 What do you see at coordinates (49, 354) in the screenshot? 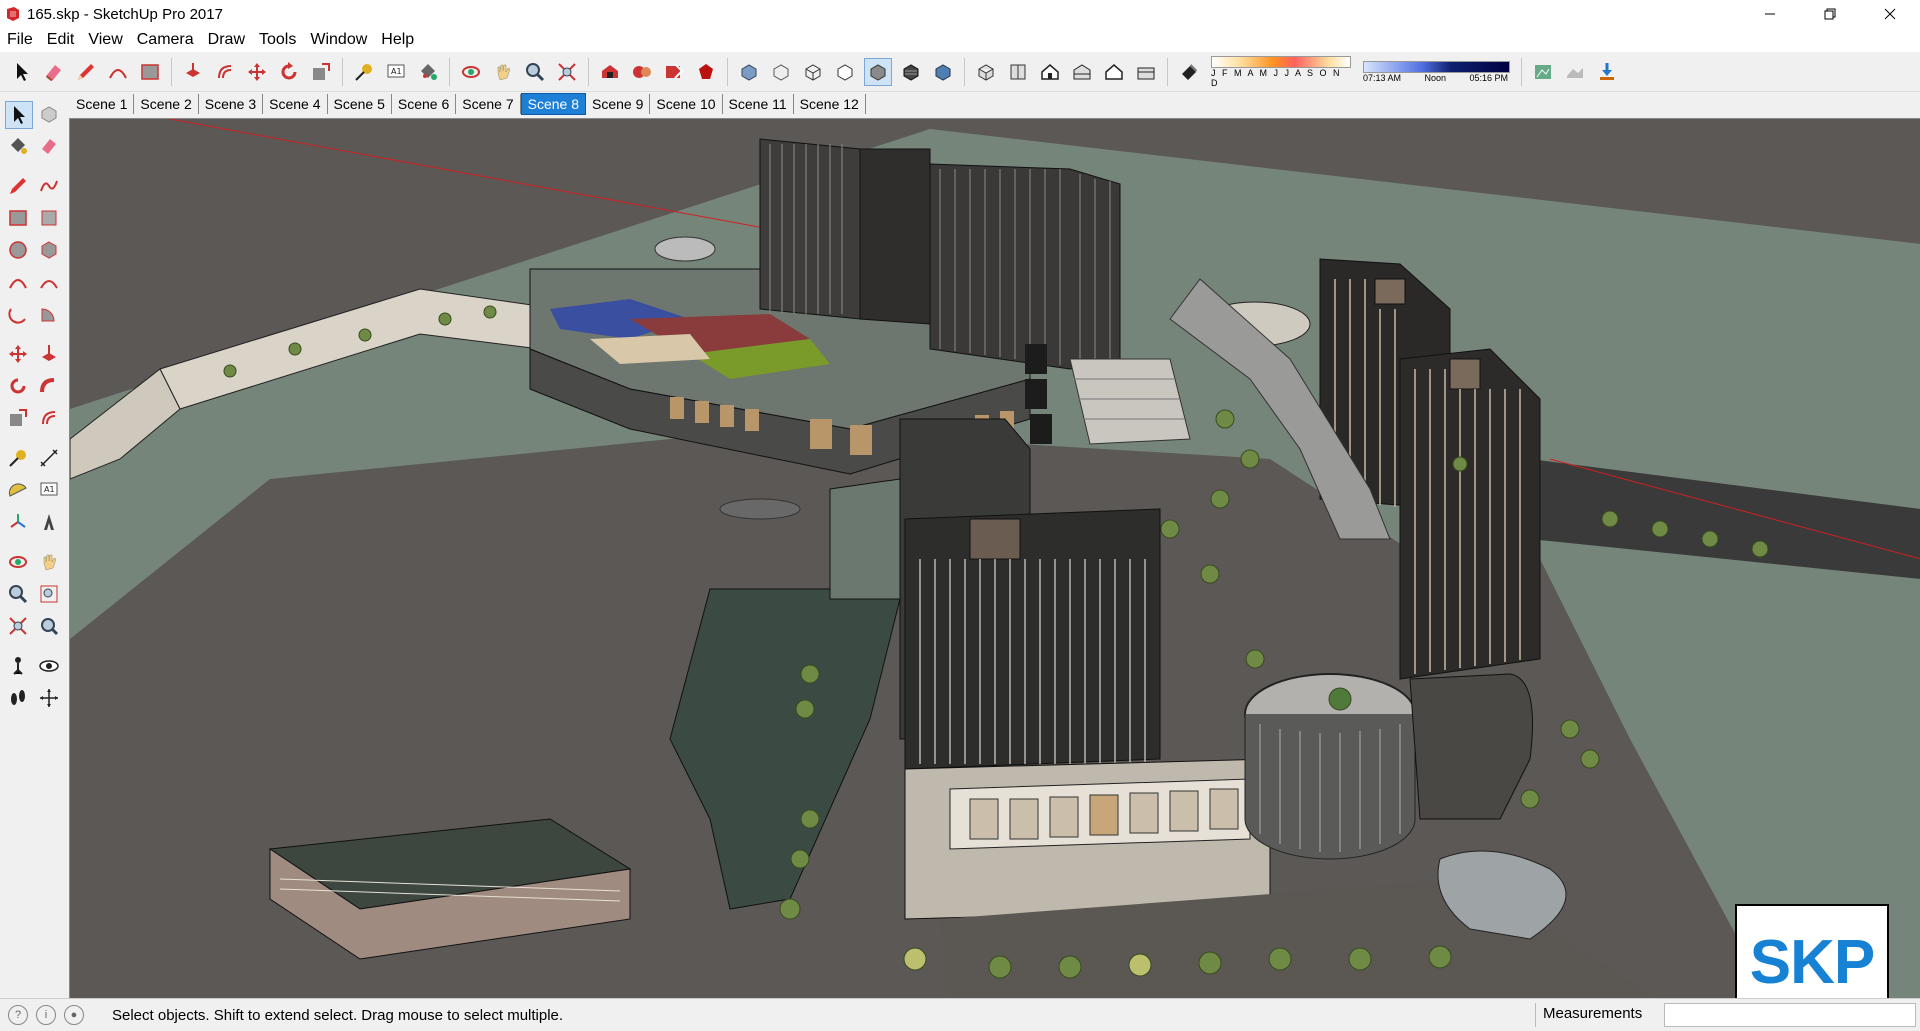
I see `push-pull-tool` at bounding box center [49, 354].